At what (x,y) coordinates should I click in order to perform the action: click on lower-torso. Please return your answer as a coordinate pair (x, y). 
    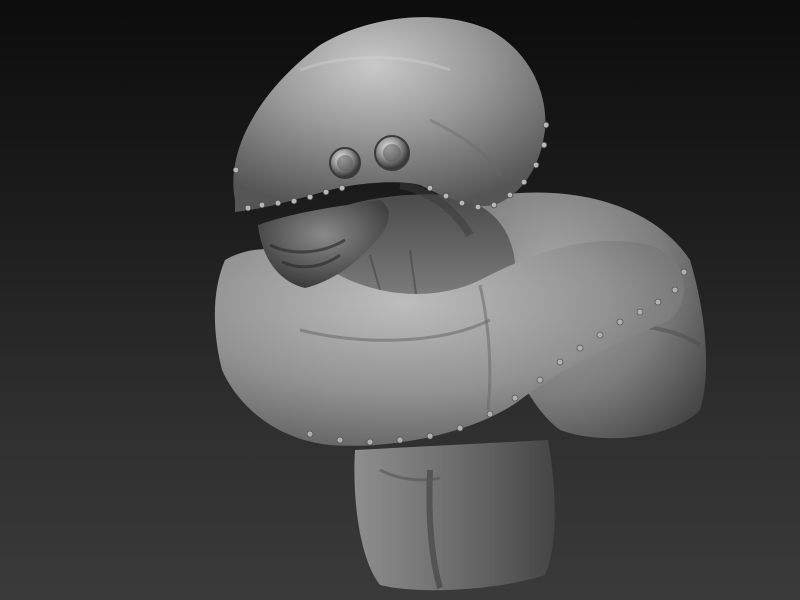
    Looking at the image, I should click on (454, 515).